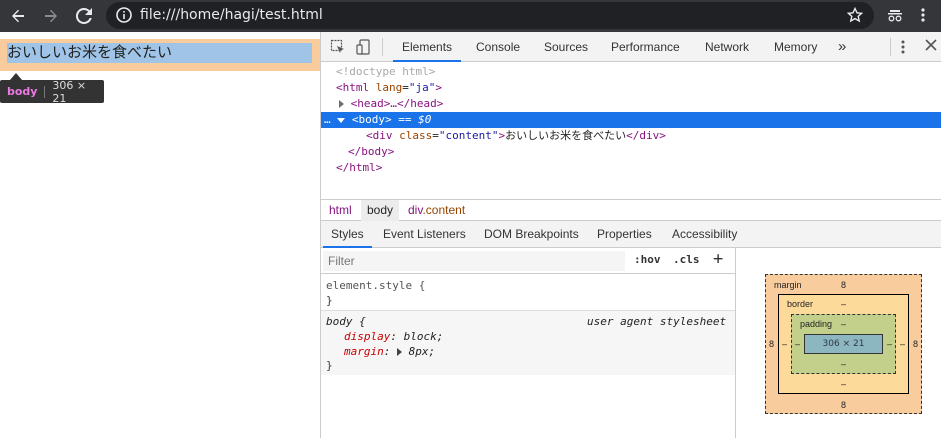  I want to click on css-property-display: display: block;, so click(393, 336).